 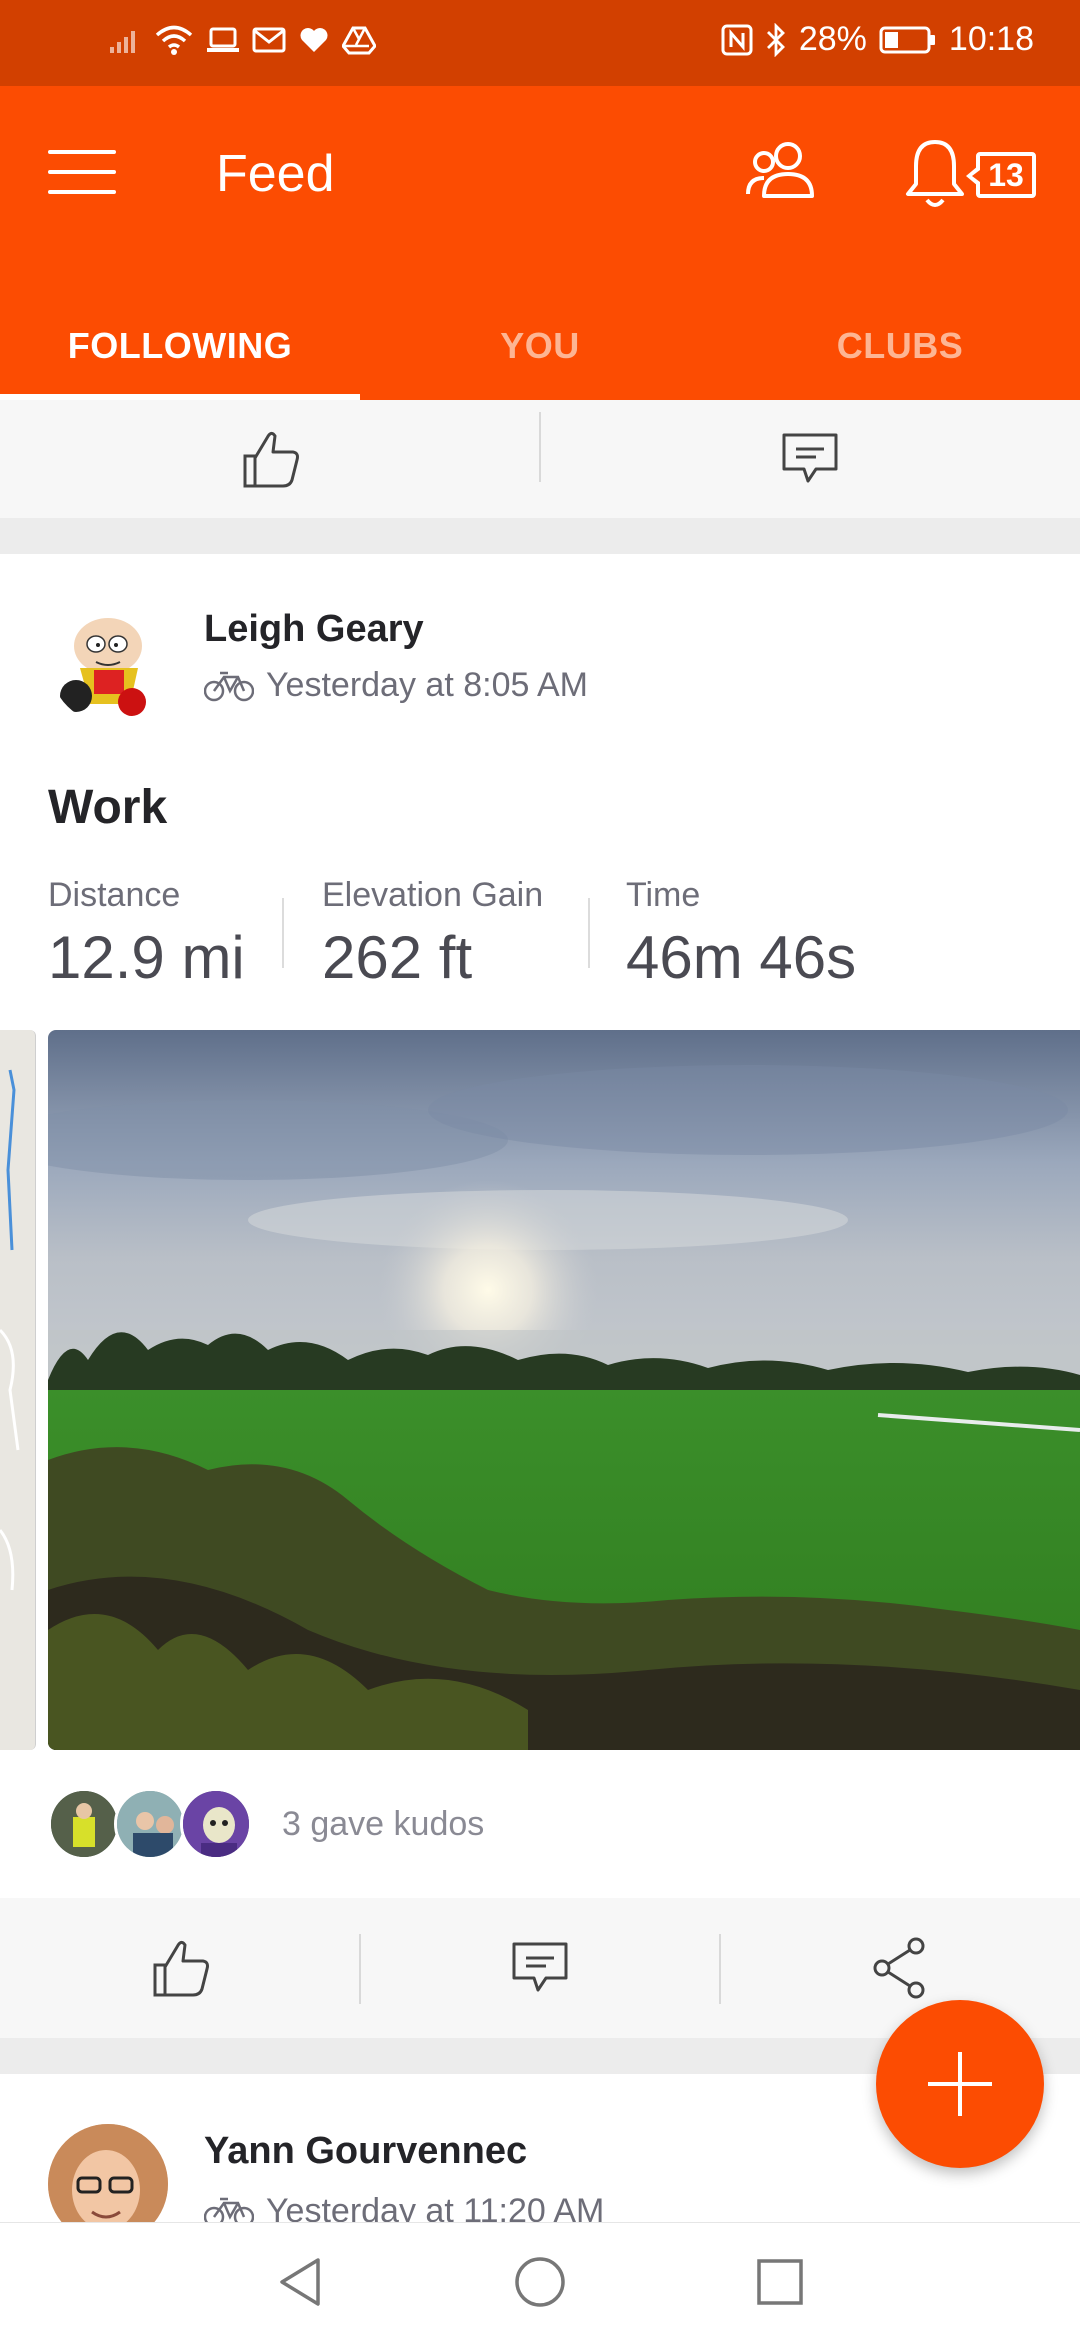 I want to click on back-icon, so click(x=300, y=2282).